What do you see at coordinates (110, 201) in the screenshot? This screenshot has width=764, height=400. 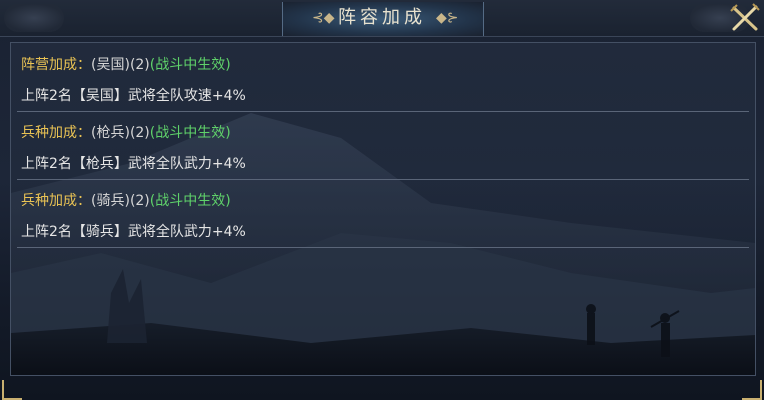 I see `bonus-target-name: (骑兵)` at bounding box center [110, 201].